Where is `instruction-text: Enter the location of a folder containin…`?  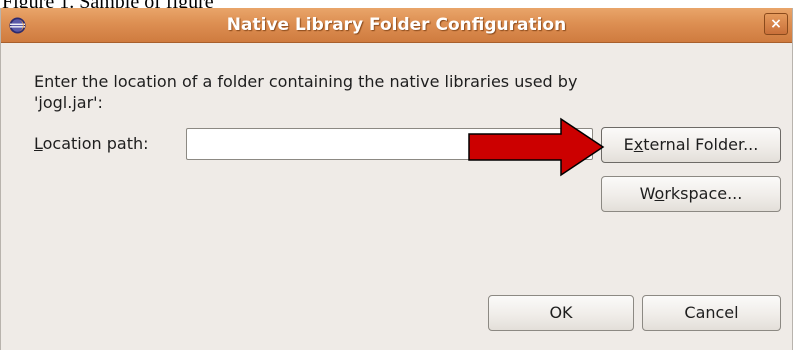
instruction-text: Enter the location of a folder containin… is located at coordinates (394, 92).